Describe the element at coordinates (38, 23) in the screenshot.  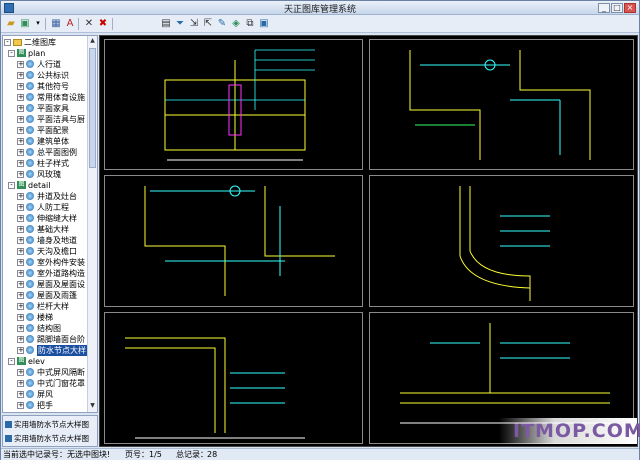
I see `dropdown-icon: ▾` at that location.